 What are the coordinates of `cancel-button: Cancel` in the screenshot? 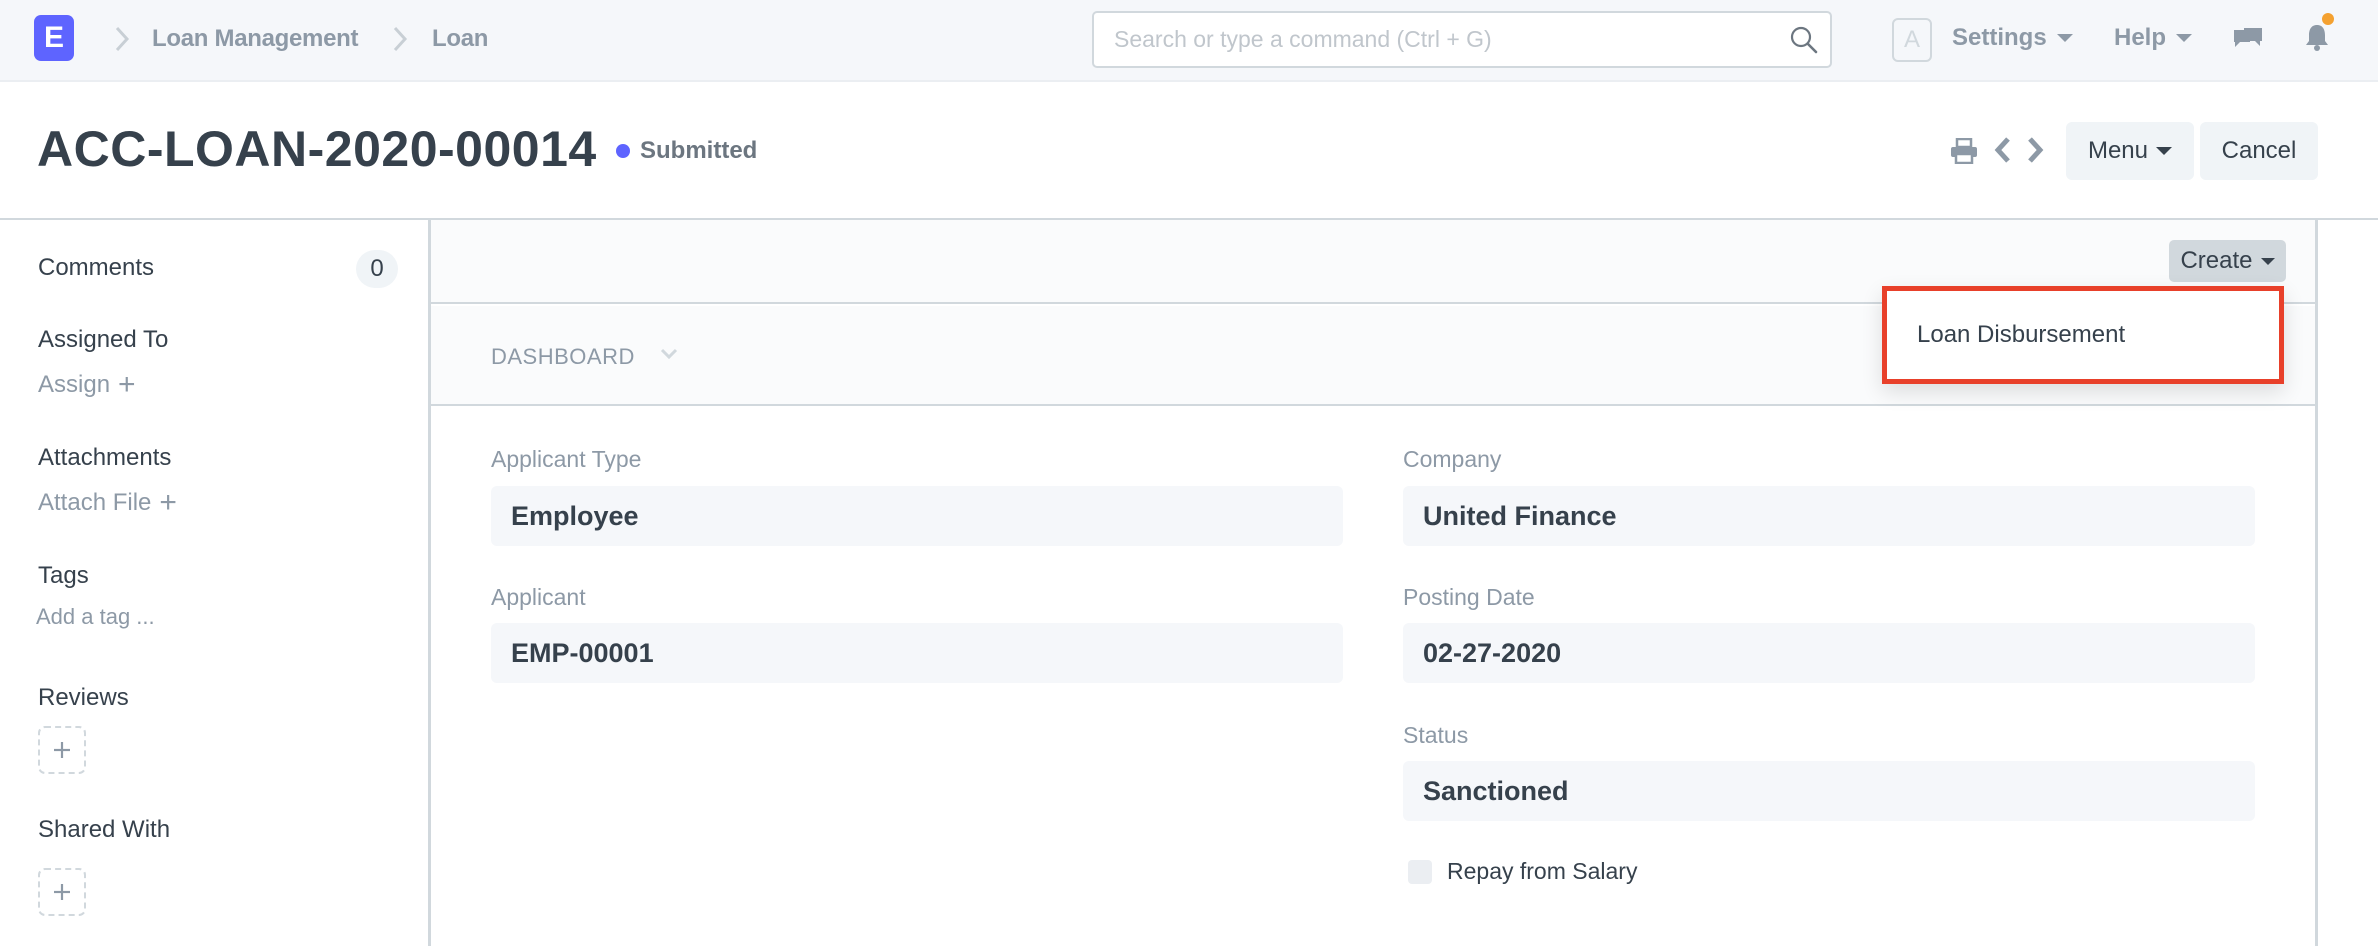 It's located at (2259, 151).